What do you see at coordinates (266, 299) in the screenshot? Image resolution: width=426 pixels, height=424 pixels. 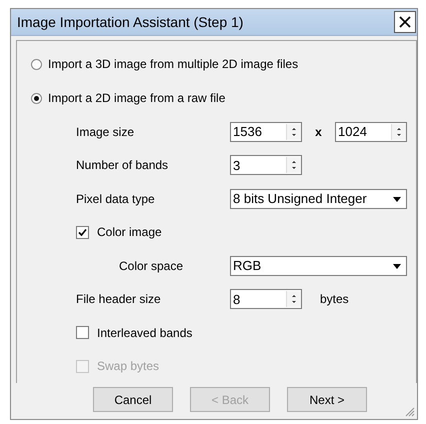 I see `number-field: 8` at bounding box center [266, 299].